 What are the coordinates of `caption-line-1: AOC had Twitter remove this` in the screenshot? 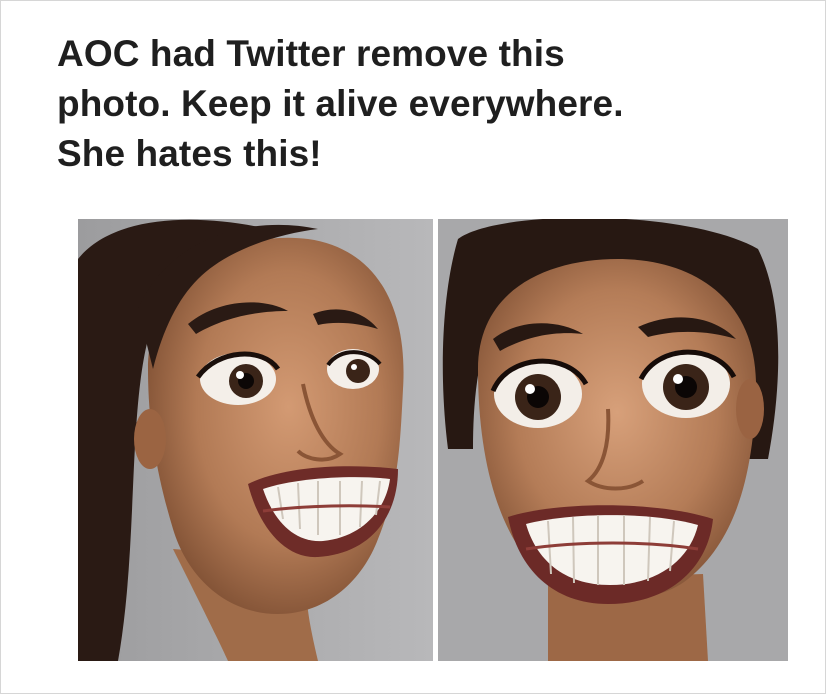 It's located at (311, 53).